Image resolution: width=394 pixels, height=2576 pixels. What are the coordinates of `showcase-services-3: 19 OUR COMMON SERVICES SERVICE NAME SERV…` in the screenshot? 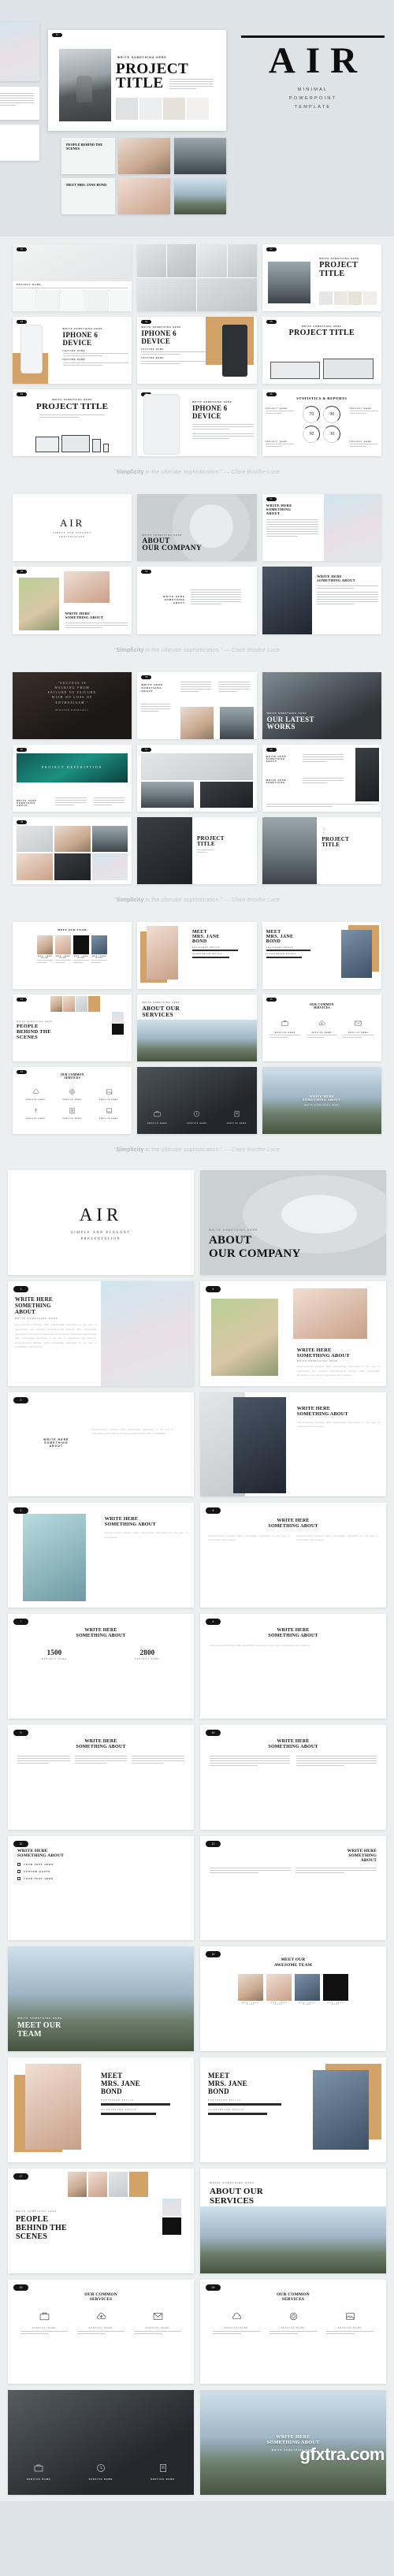 It's located at (101, 2332).